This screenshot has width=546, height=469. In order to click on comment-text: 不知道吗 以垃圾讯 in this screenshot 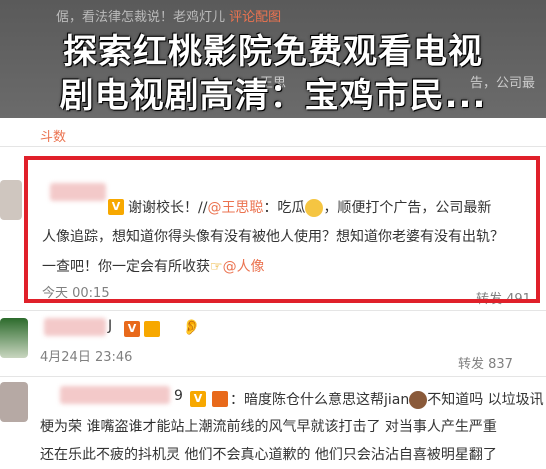, I will do `click(485, 400)`.